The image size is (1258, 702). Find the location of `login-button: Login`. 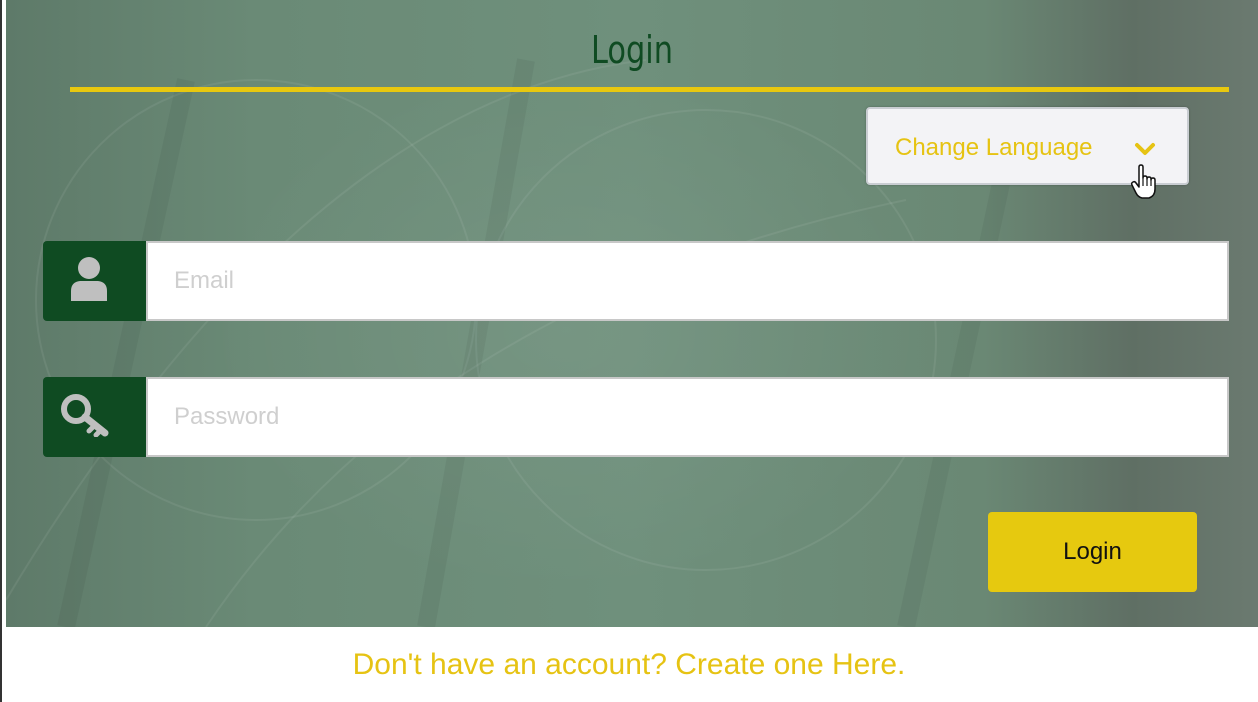

login-button: Login is located at coordinates (1092, 552).